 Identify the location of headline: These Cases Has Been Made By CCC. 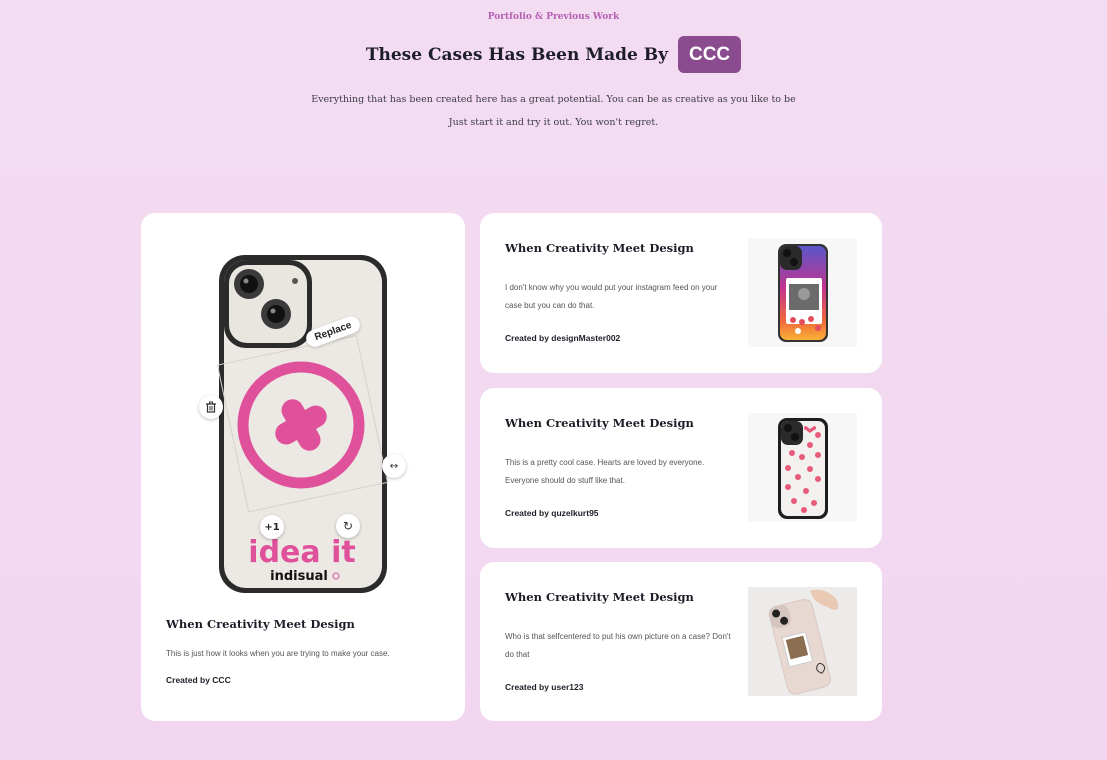
(553, 54).